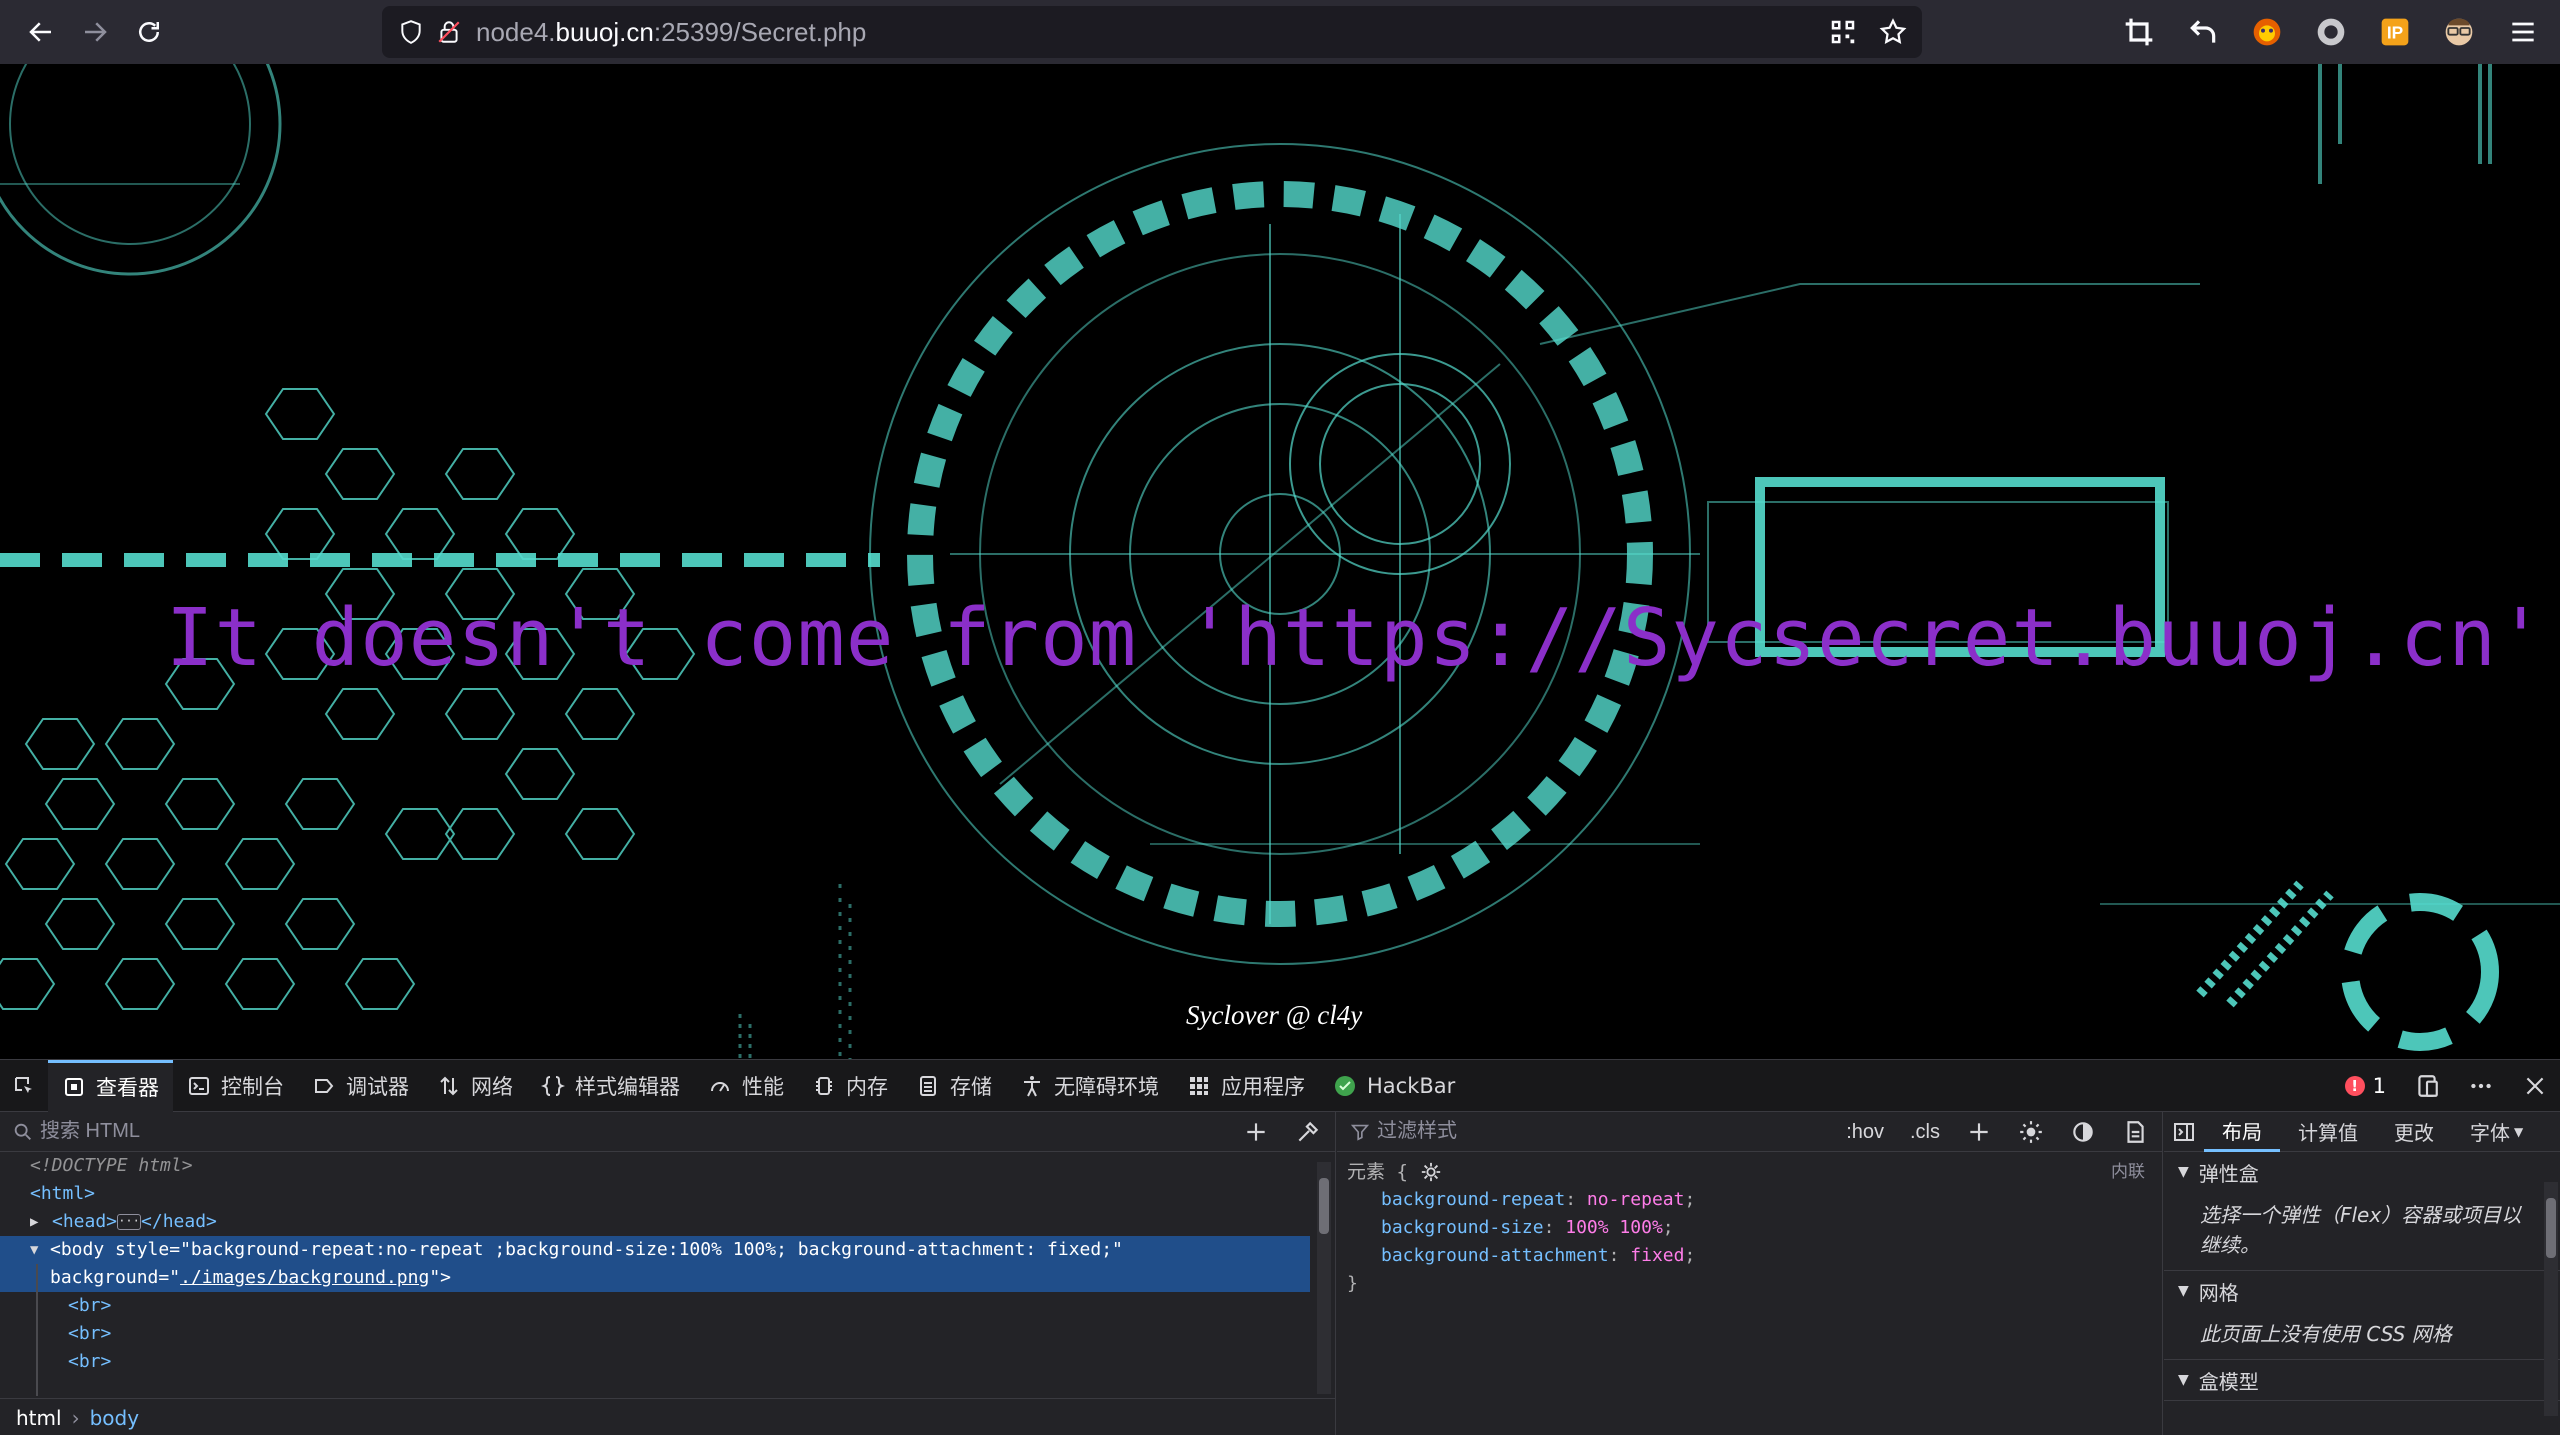 This screenshot has height=1435, width=2560. Describe the element at coordinates (129, 1222) in the screenshot. I see `collapsed-content-icon: ···` at that location.